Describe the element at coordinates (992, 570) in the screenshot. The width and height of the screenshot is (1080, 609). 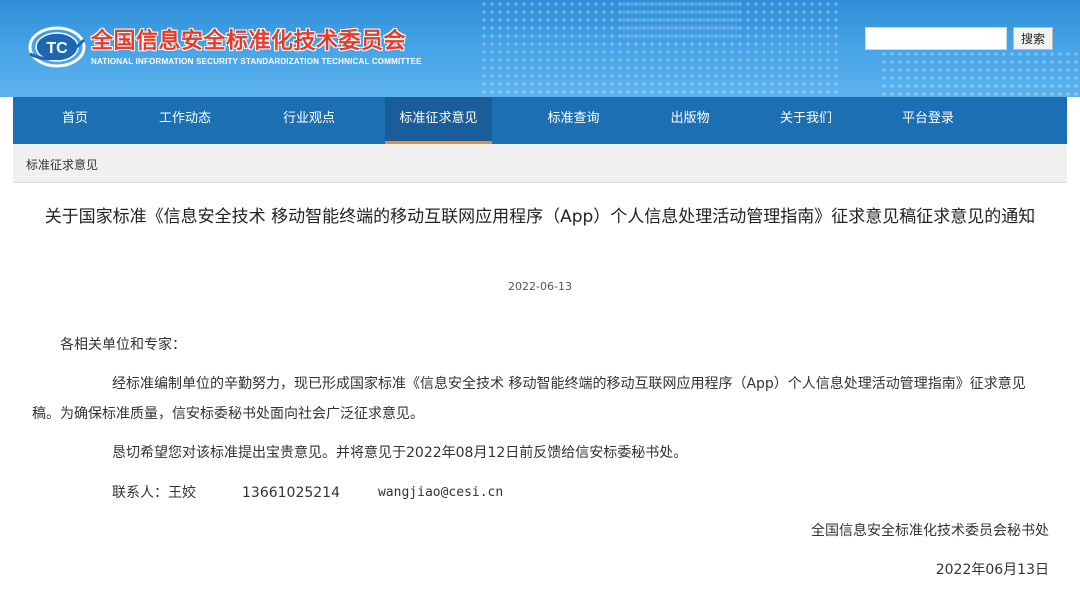
I see `article-signature-date: 2022年06月13日` at that location.